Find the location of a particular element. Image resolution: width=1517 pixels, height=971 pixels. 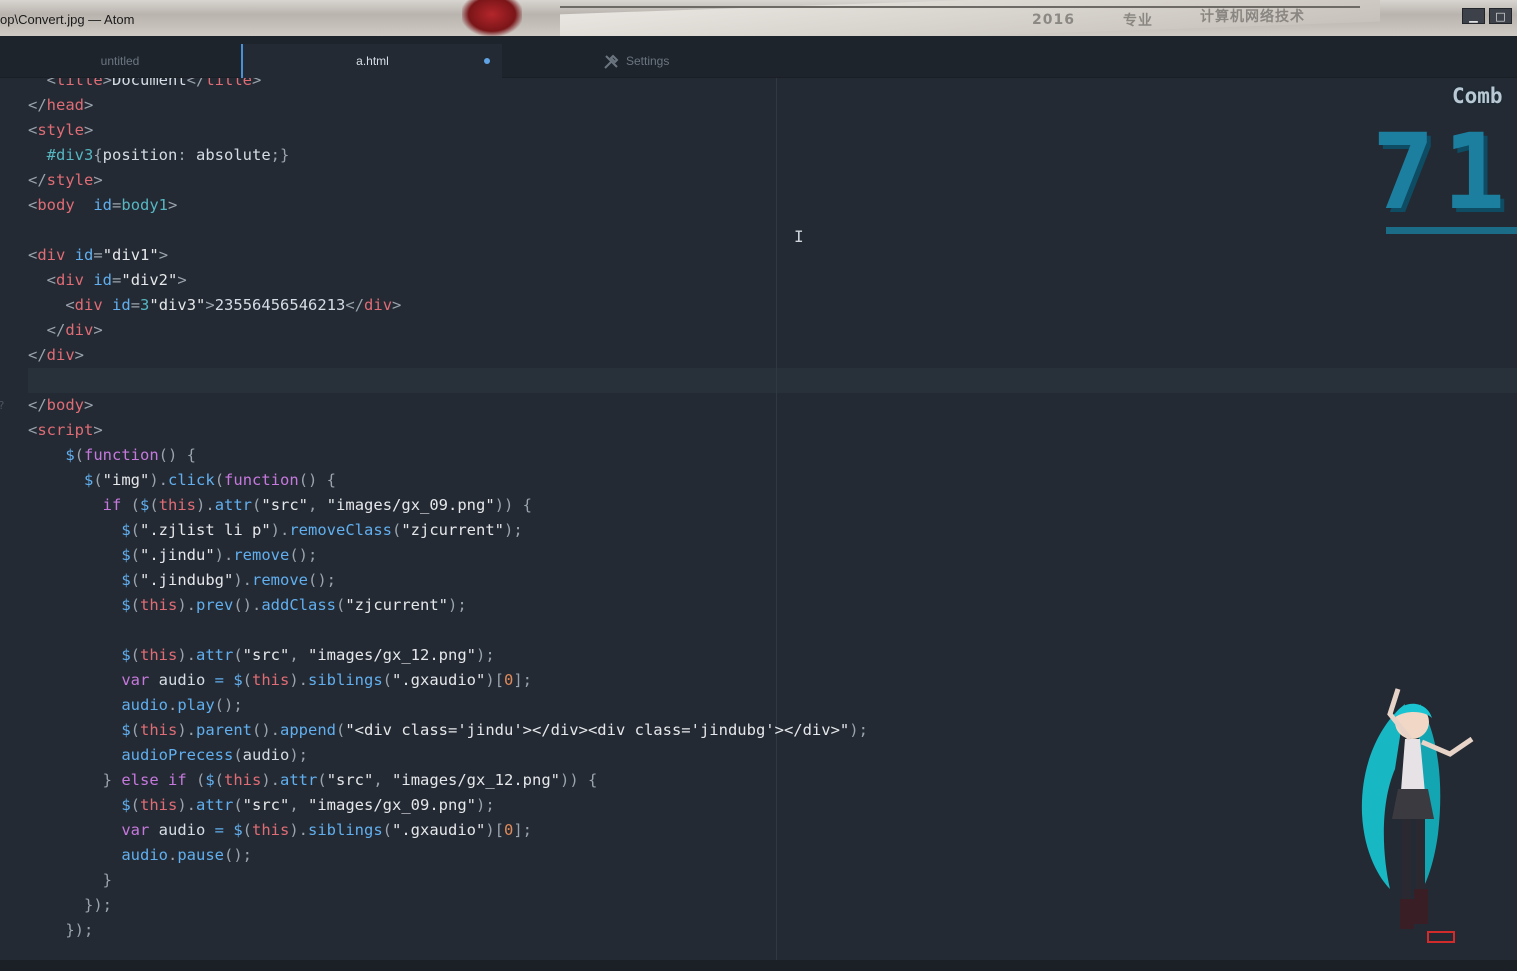

code-line: $(".jindu").remove(); is located at coordinates (172, 555).